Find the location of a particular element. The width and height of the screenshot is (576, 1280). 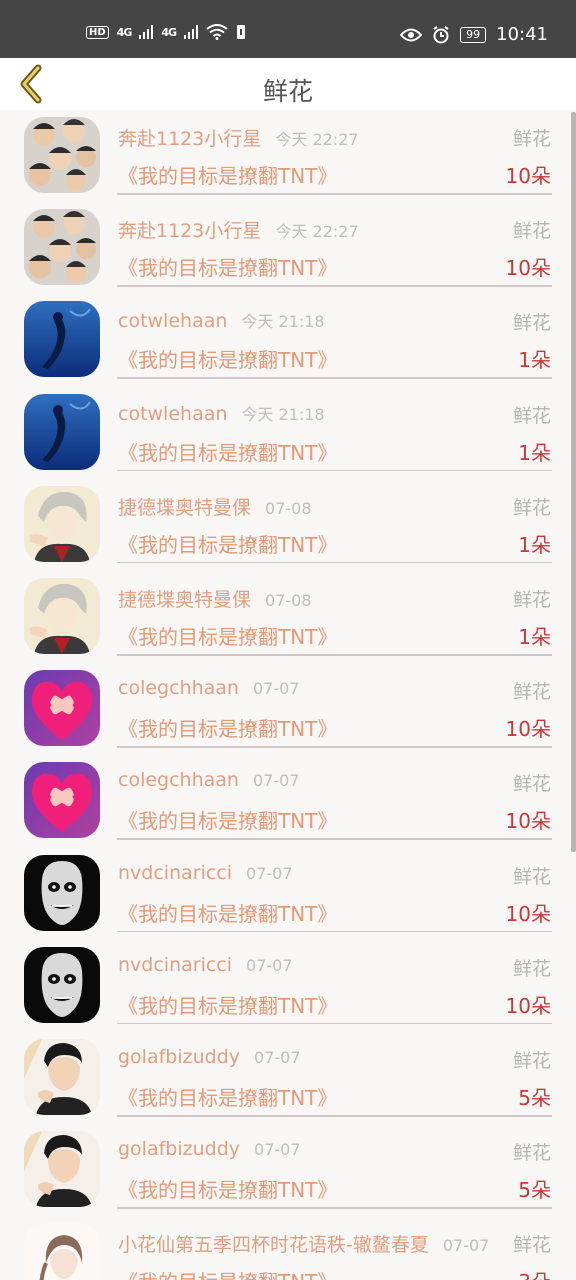

scrollbar is located at coordinates (573, 482).